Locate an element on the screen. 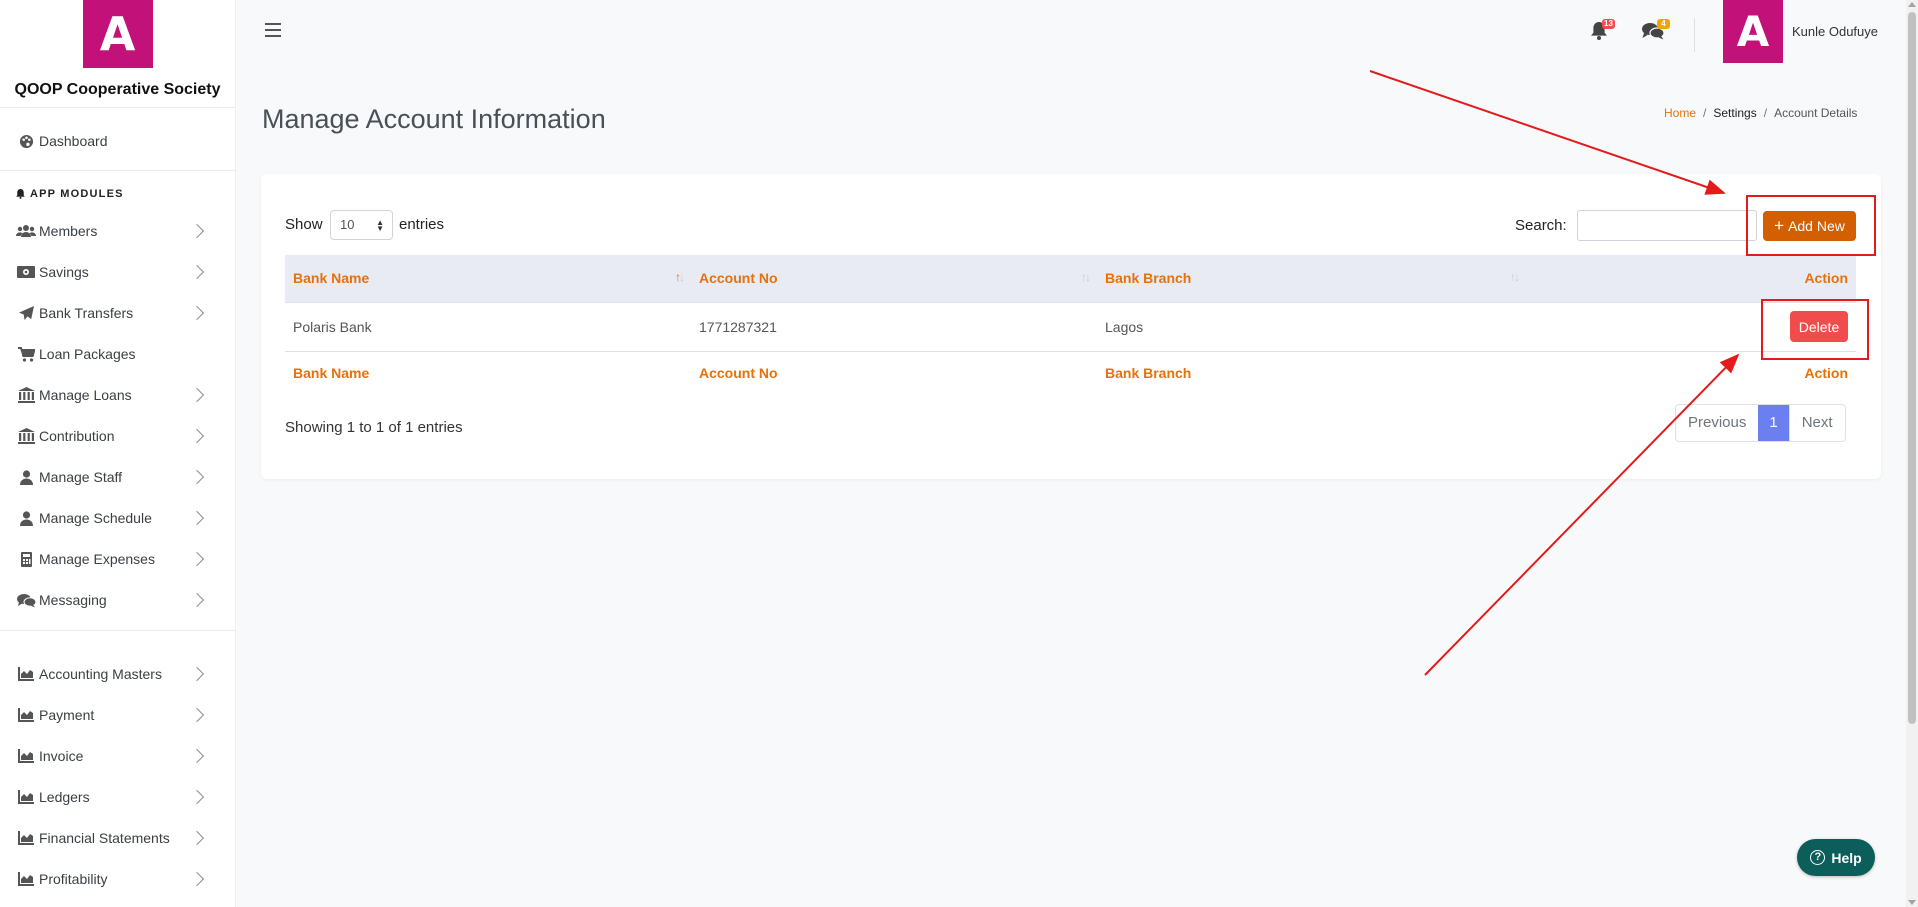  help-label: Help is located at coordinates (1846, 857).